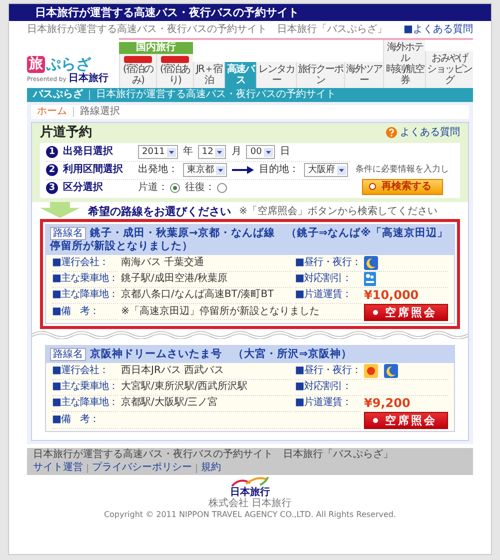 The width and height of the screenshot is (500, 560). Describe the element at coordinates (100, 112) in the screenshot. I see `breadcrumb-current: 路線選択` at that location.